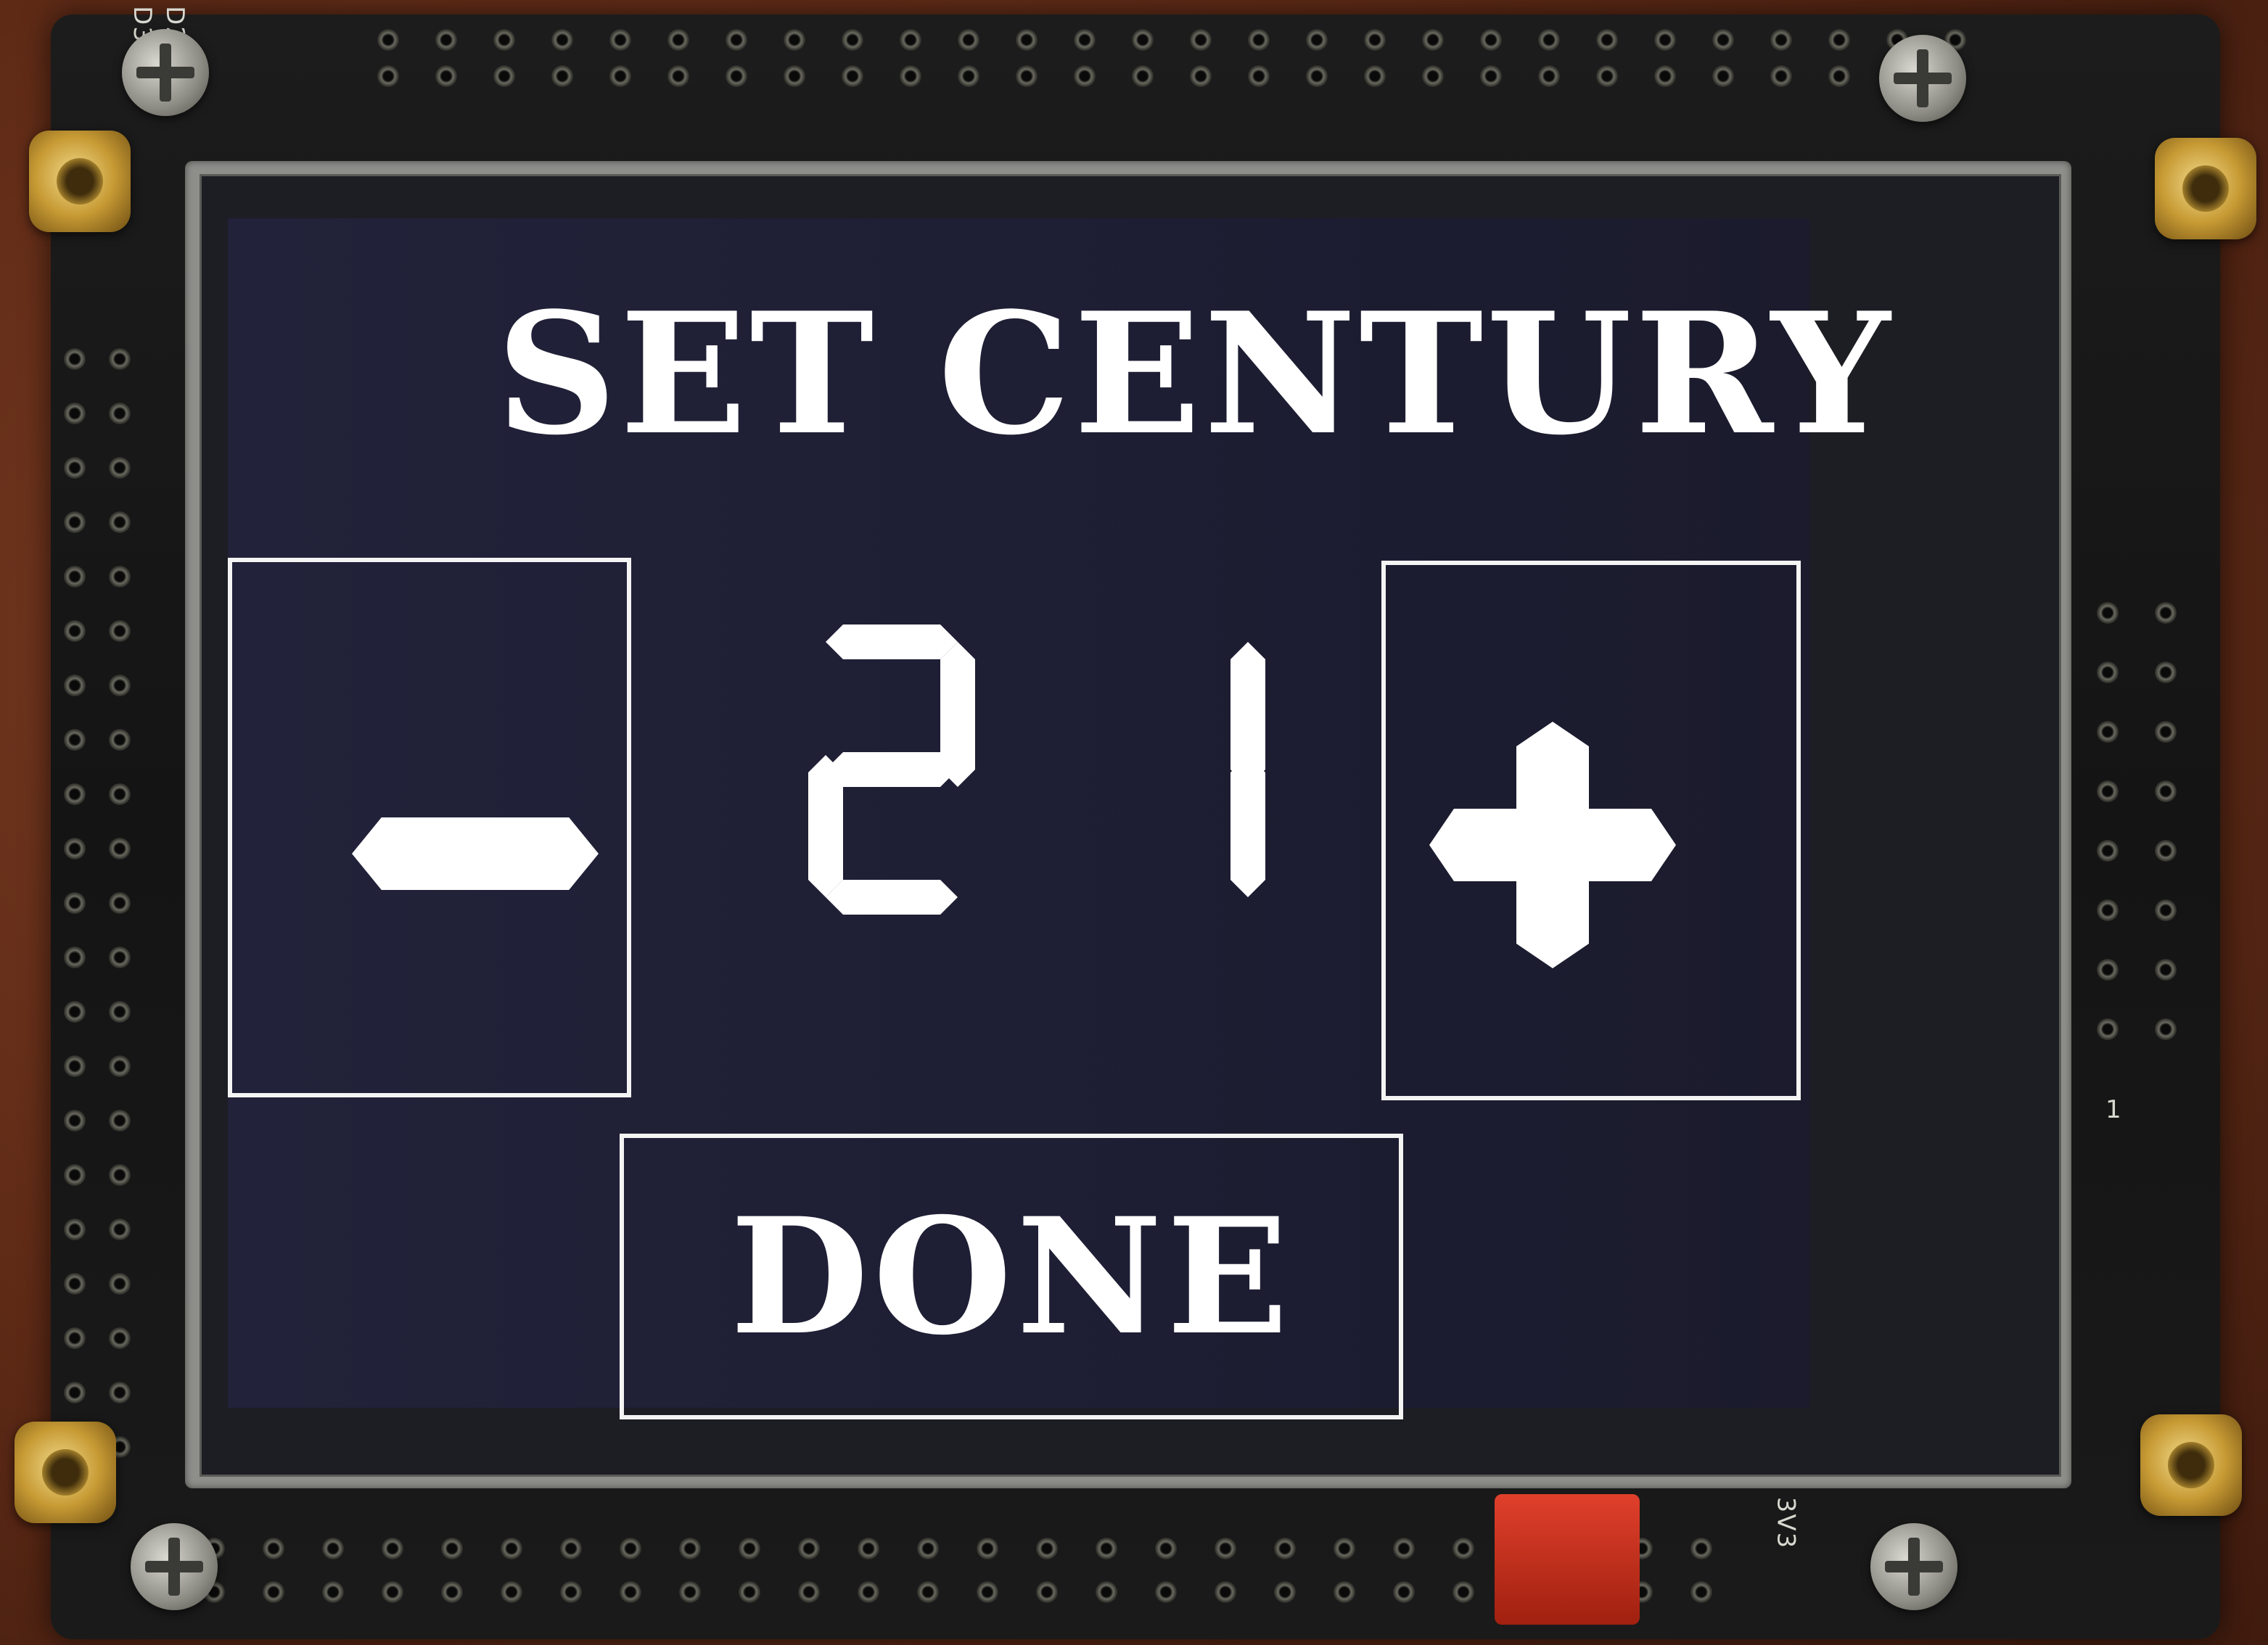  What do you see at coordinates (2206, 188) in the screenshot?
I see `brass-standoff-top-right` at bounding box center [2206, 188].